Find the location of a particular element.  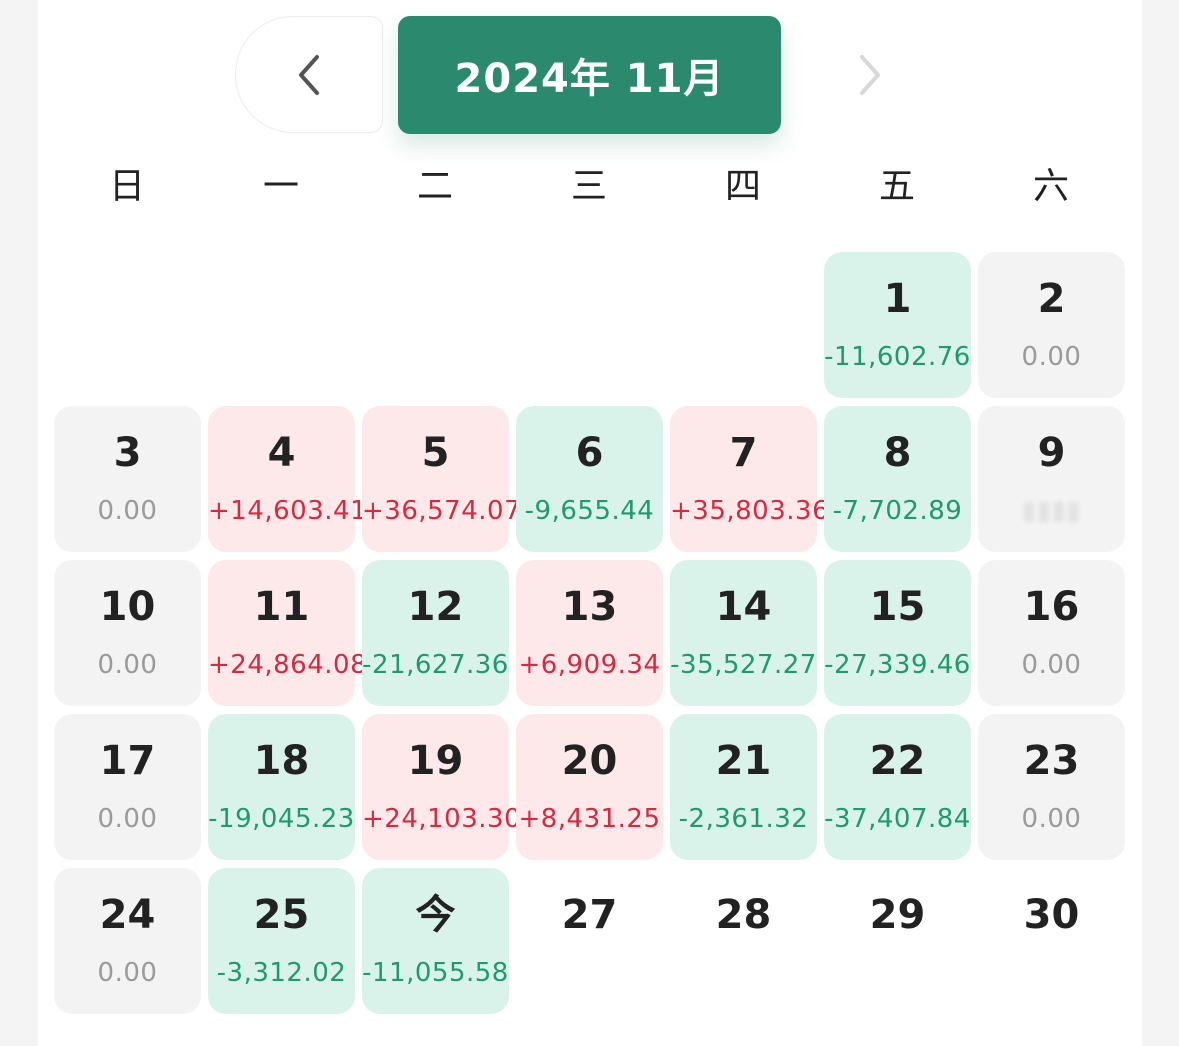

calendar-day: 21 -2,361.32 is located at coordinates (743, 787).